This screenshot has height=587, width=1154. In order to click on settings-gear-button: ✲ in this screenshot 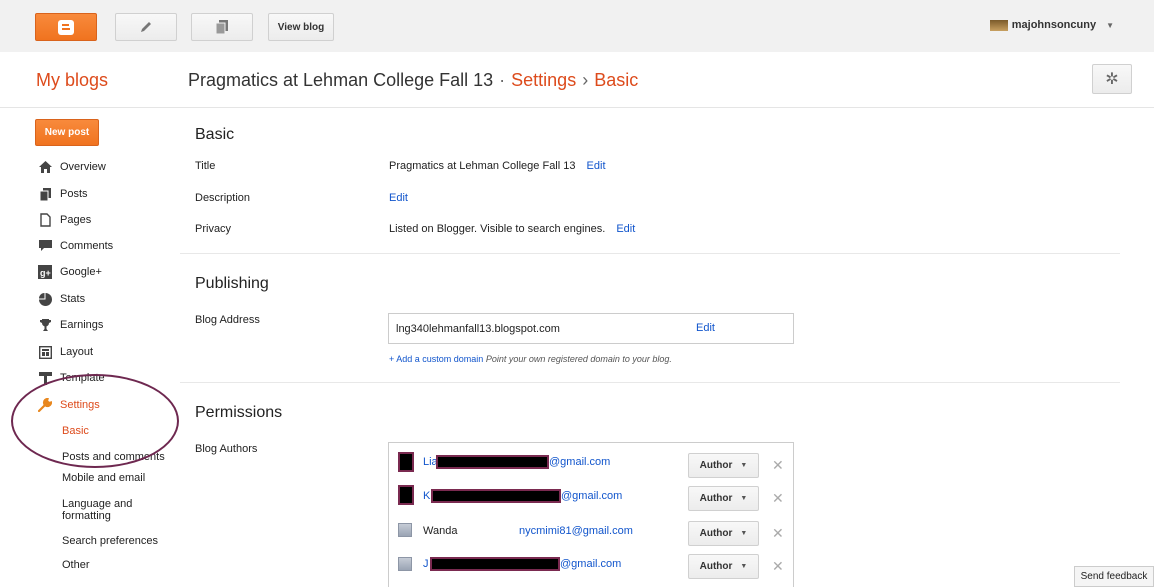, I will do `click(1112, 79)`.